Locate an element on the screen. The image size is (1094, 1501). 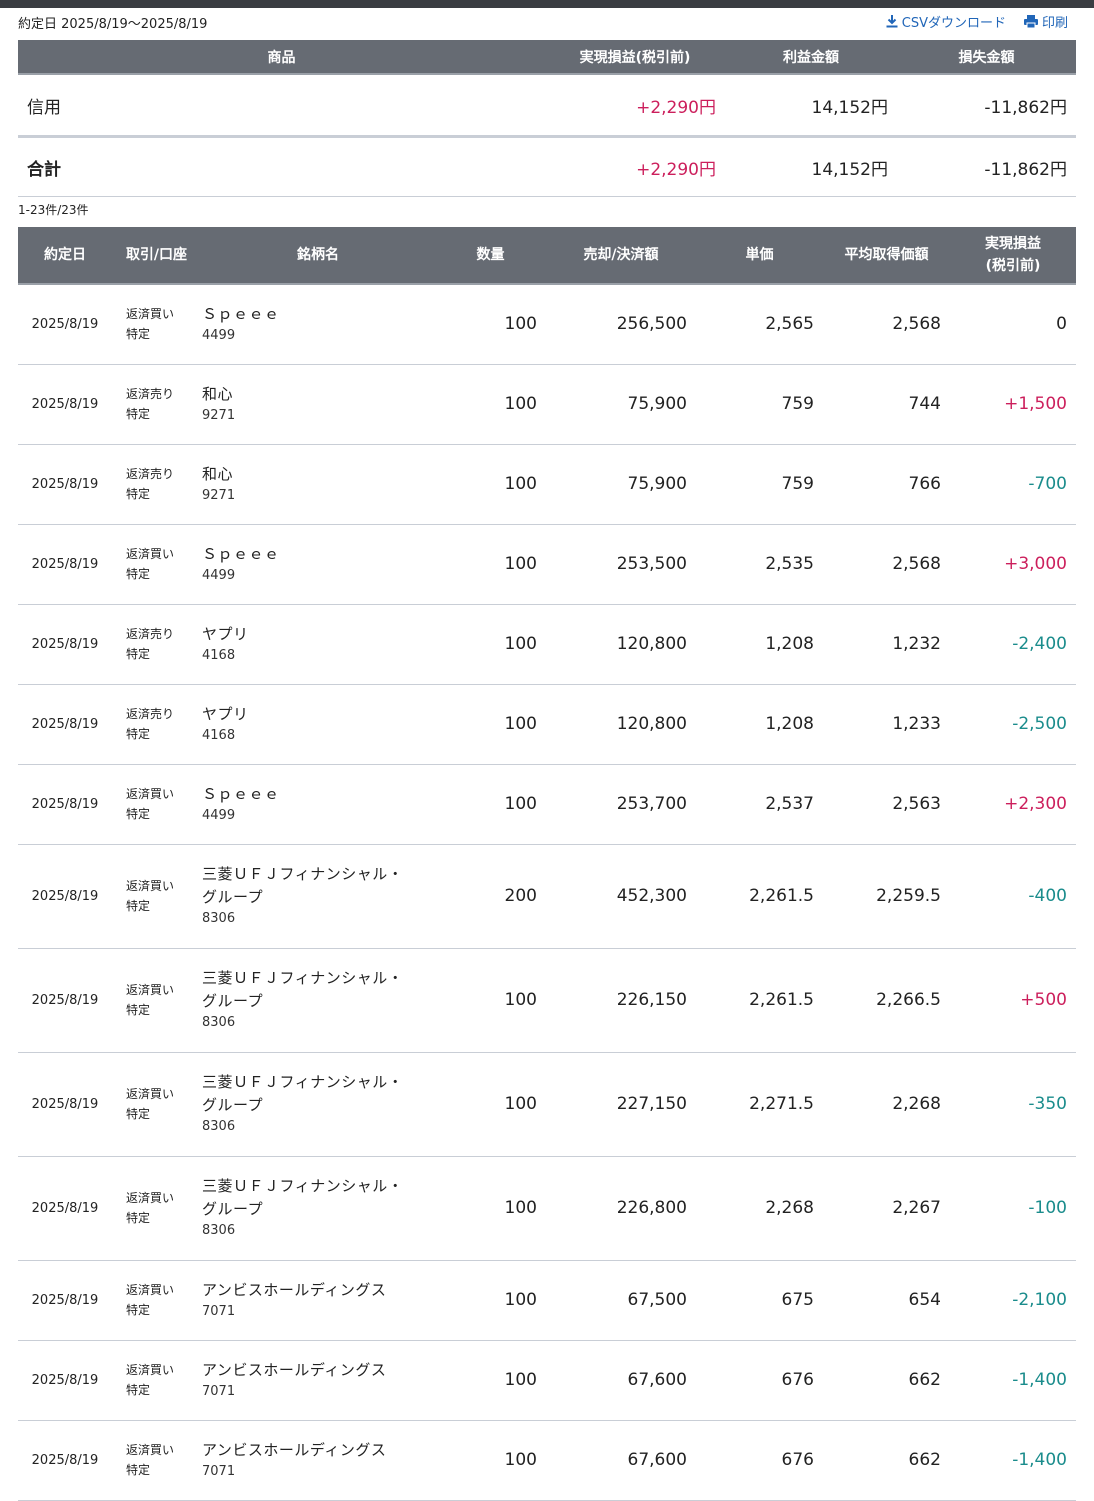
top-bar is located at coordinates (547, 4).